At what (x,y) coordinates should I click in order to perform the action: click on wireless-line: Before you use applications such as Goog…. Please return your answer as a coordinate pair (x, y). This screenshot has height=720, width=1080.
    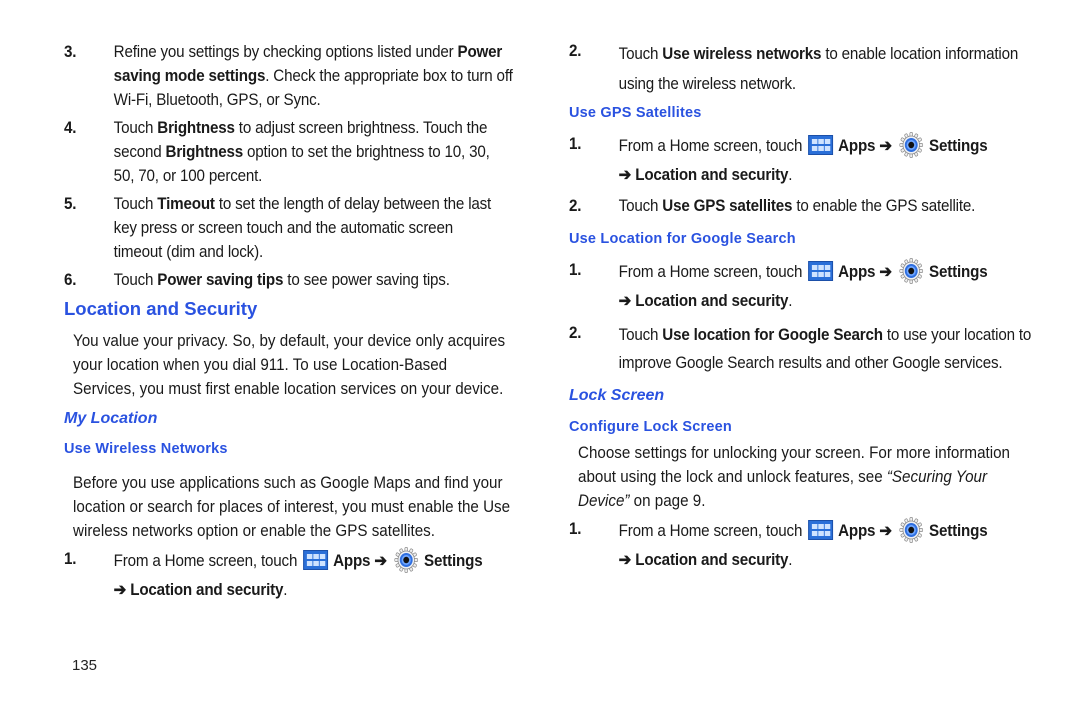
    Looking at the image, I should click on (288, 483).